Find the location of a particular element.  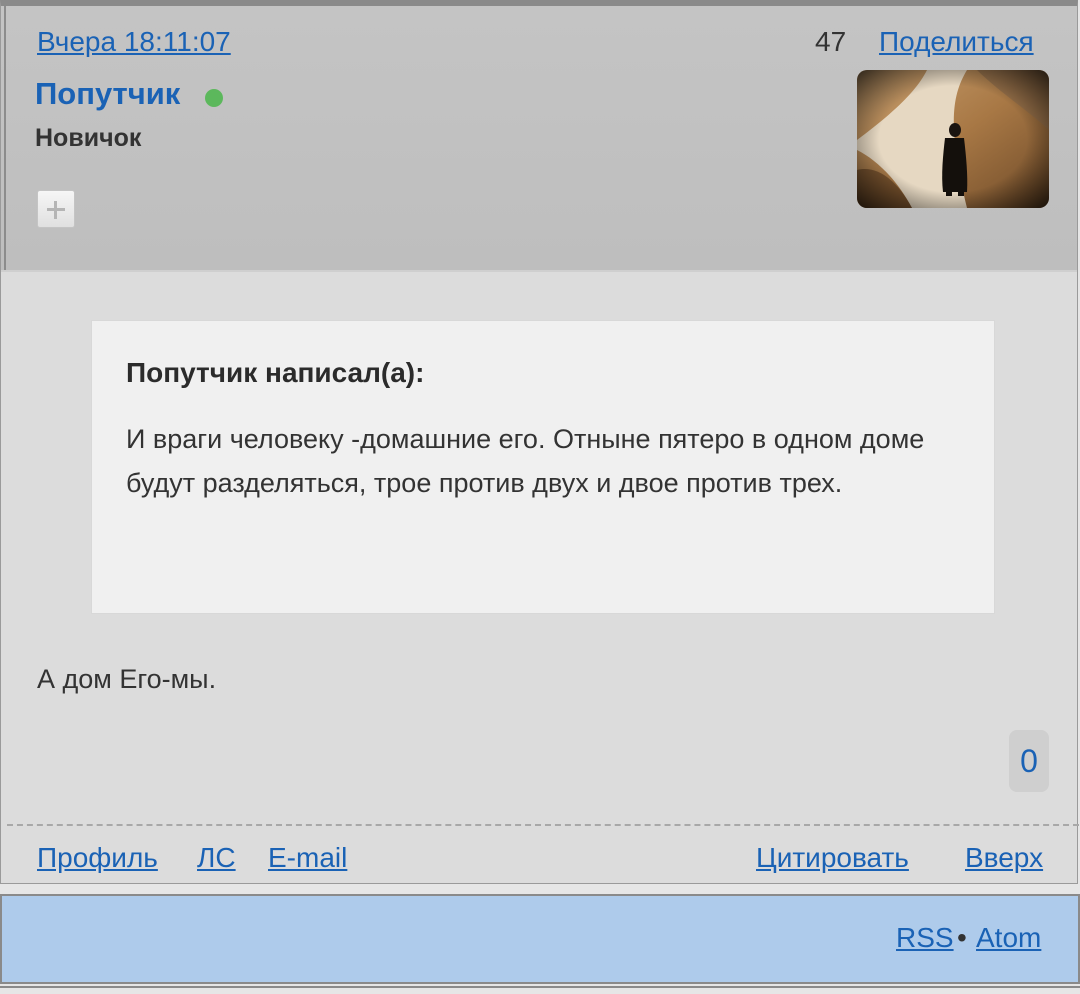

monk-walking-road-avatar is located at coordinates (953, 139).